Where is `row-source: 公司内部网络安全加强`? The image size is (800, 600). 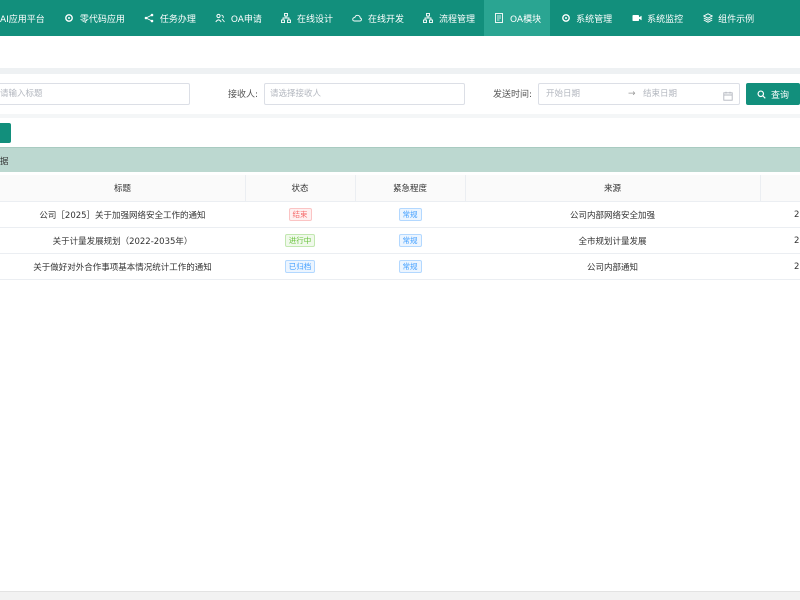 row-source: 公司内部网络安全加强 is located at coordinates (612, 215).